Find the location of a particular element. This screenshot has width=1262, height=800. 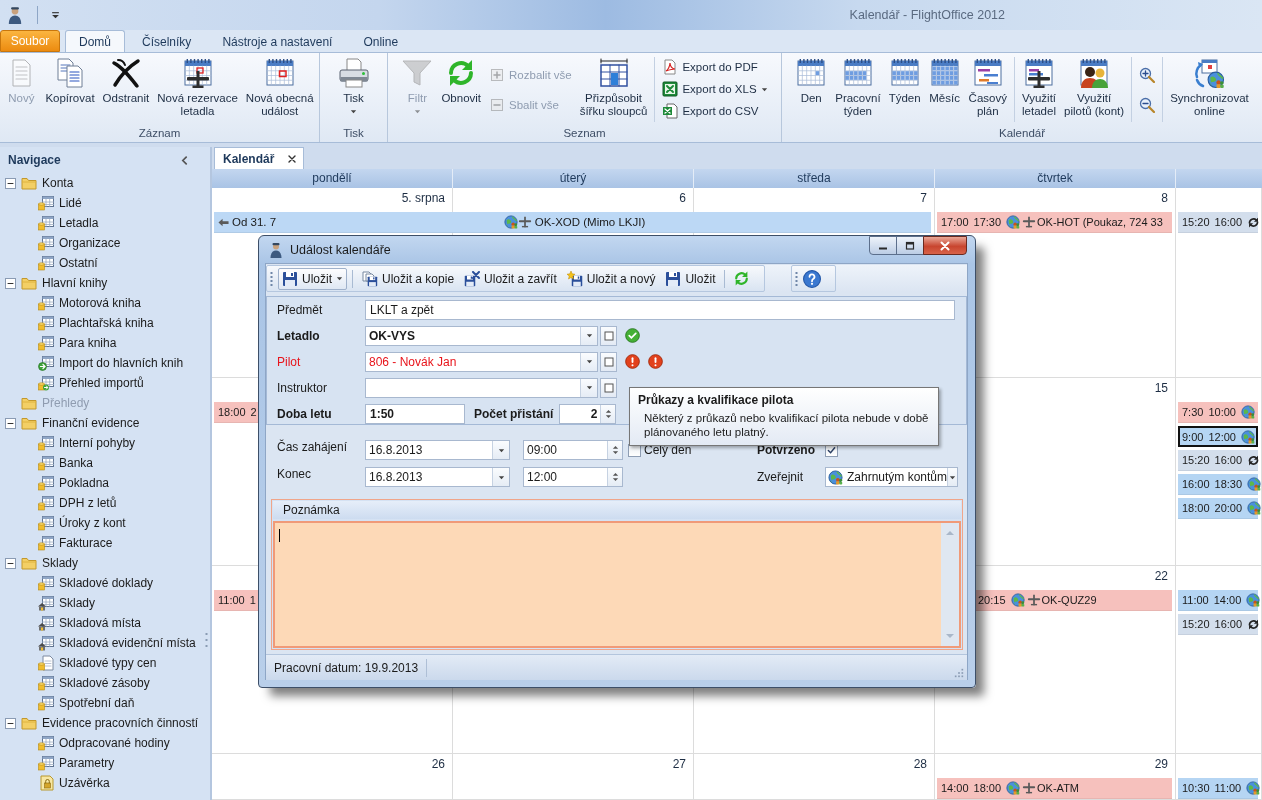

tree-item: Úroky z kont is located at coordinates (92, 523).